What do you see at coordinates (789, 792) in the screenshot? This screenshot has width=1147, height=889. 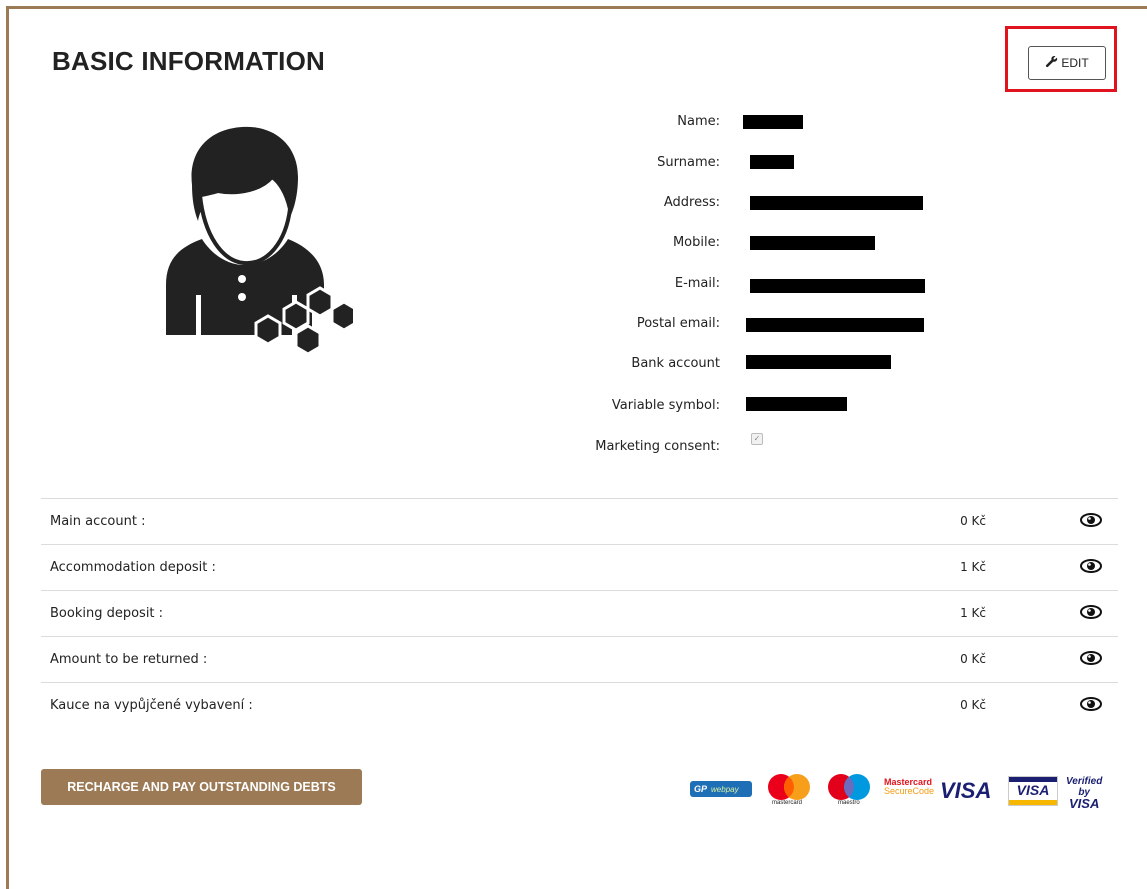 I see `mastercard-logo: mastercard` at bounding box center [789, 792].